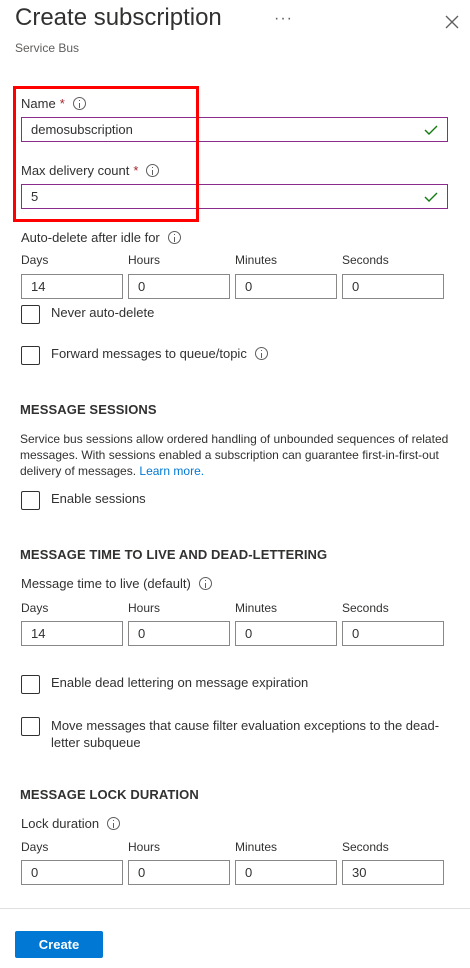 The image size is (470, 968). Describe the element at coordinates (171, 471) in the screenshot. I see `learn-more-link: Learn more.` at that location.